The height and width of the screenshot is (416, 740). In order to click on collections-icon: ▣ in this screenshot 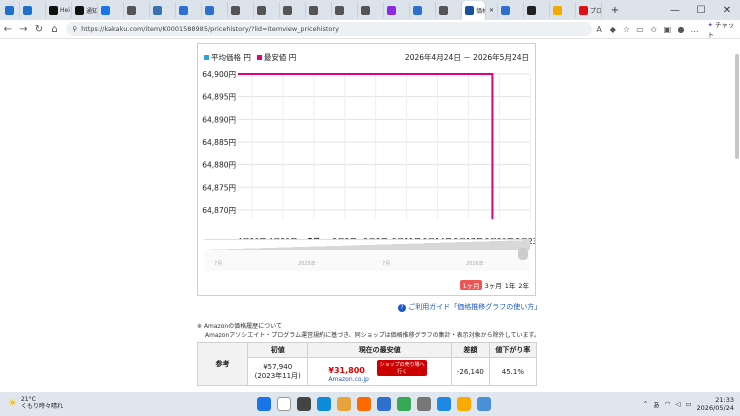, I will do `click(668, 29)`.